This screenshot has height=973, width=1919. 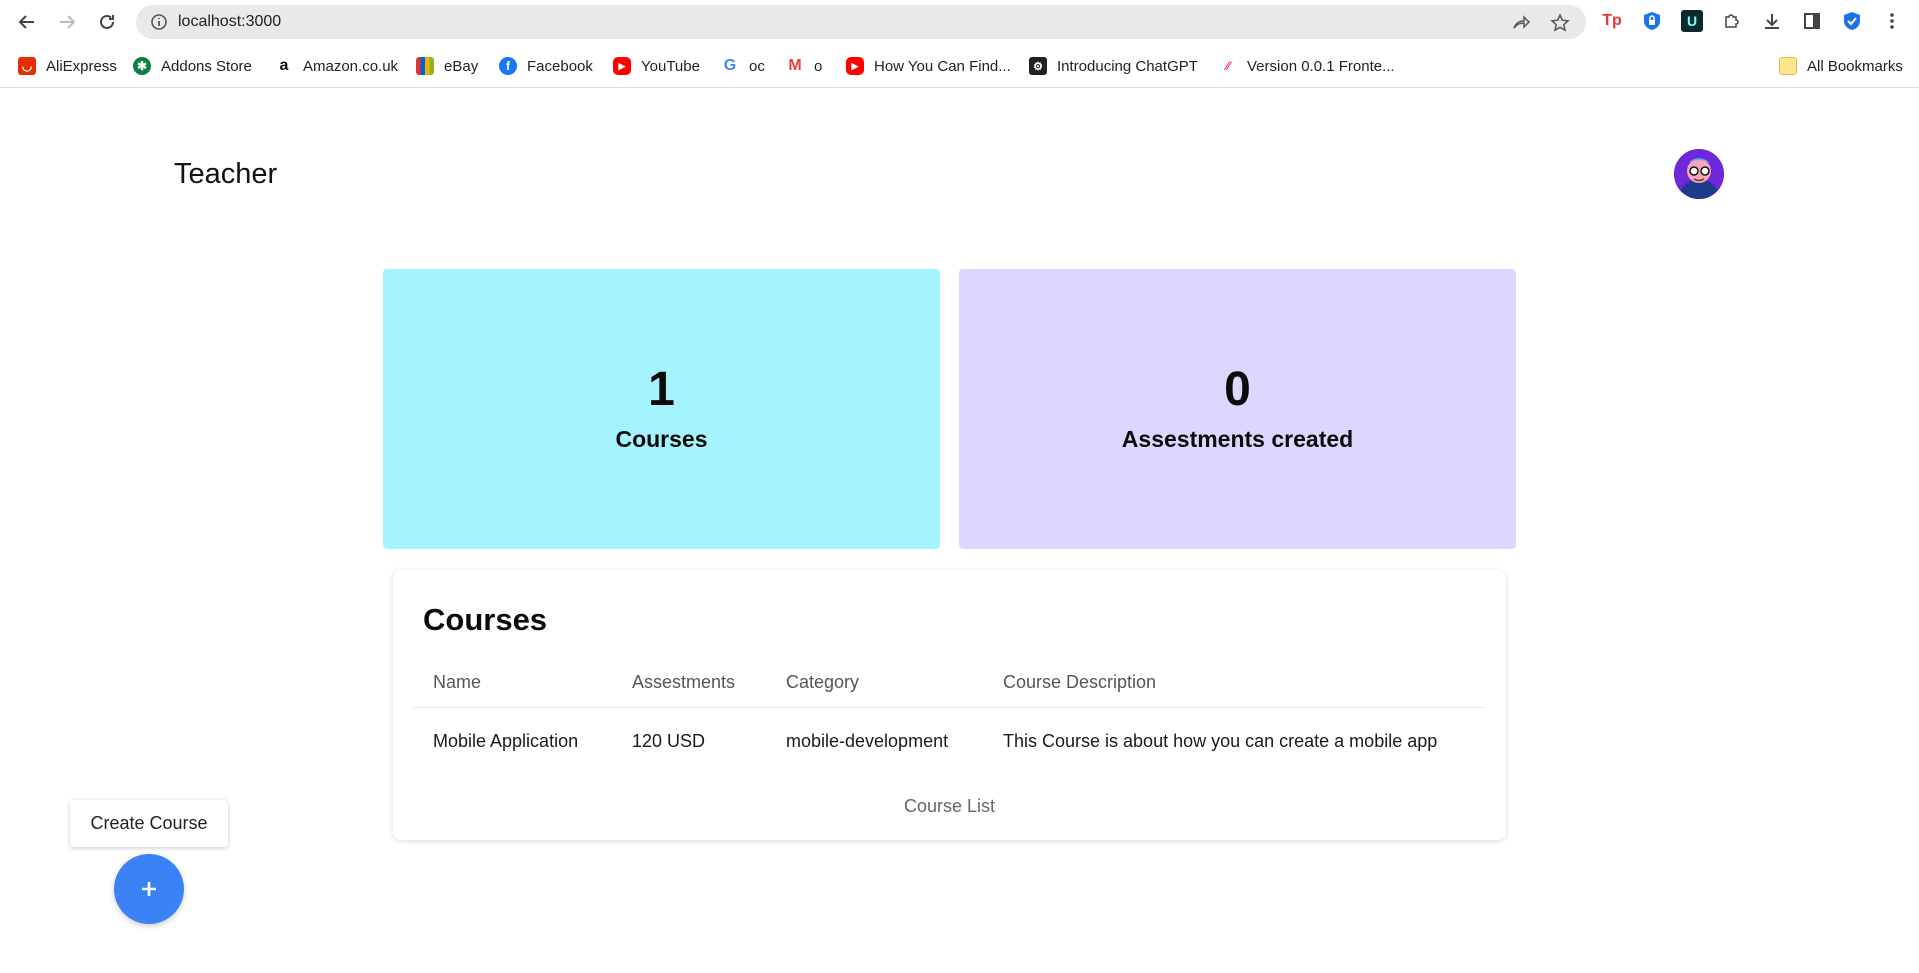 I want to click on all-bookmarks: All Bookmarks, so click(x=1841, y=66).